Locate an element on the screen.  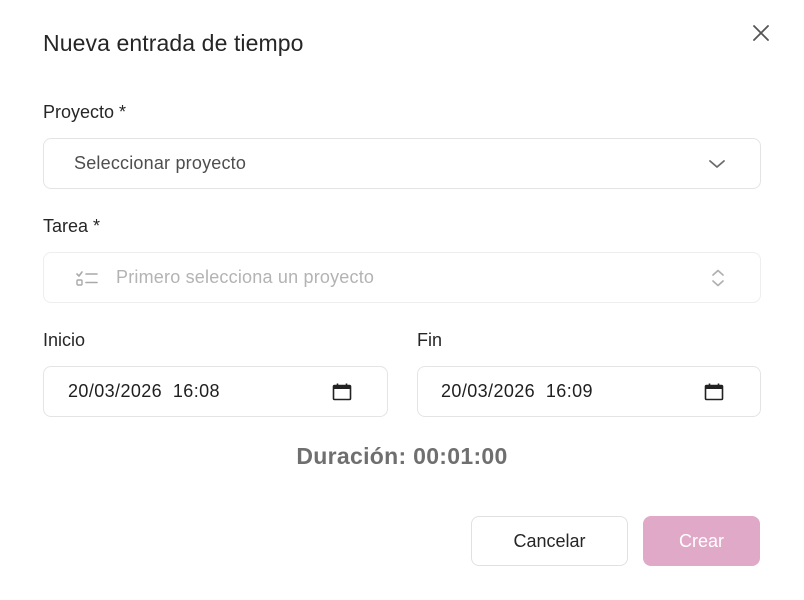
start-label: Inicio is located at coordinates (64, 340).